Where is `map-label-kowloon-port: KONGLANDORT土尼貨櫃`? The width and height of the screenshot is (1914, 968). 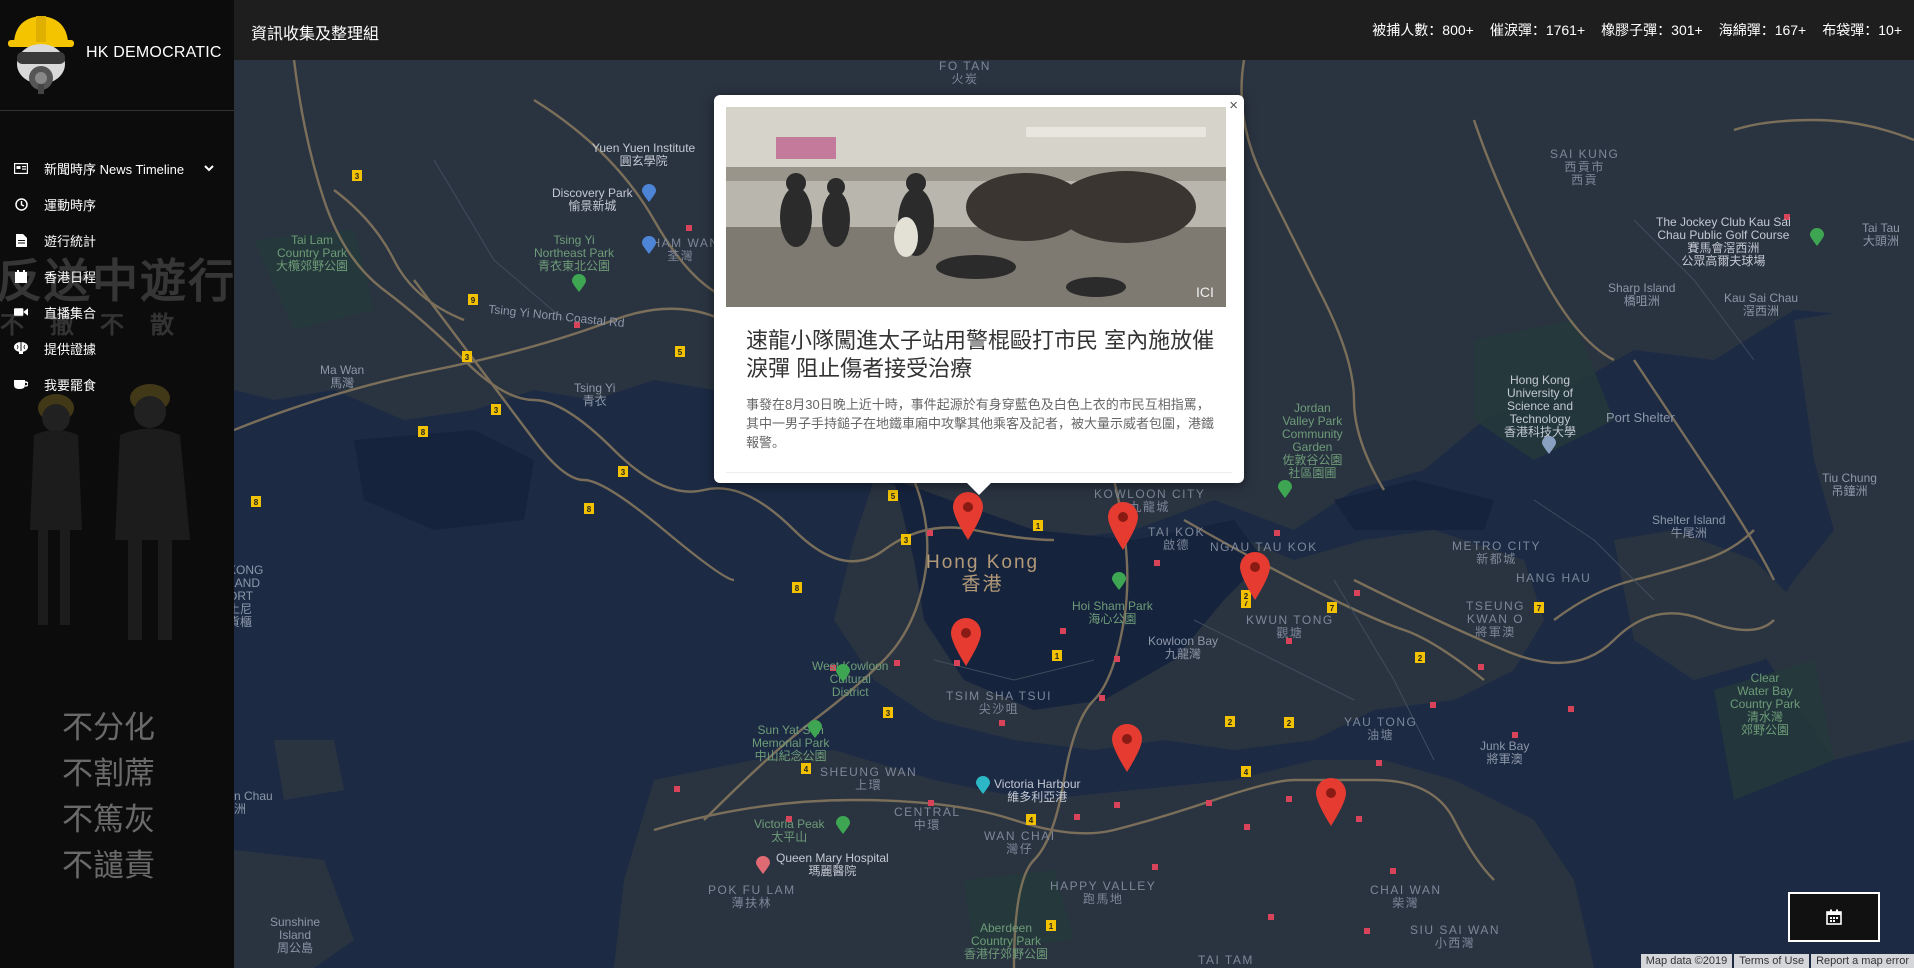 map-label-kowloon-port: KONGLANDORT土尼貨櫃 is located at coordinates (249, 596).